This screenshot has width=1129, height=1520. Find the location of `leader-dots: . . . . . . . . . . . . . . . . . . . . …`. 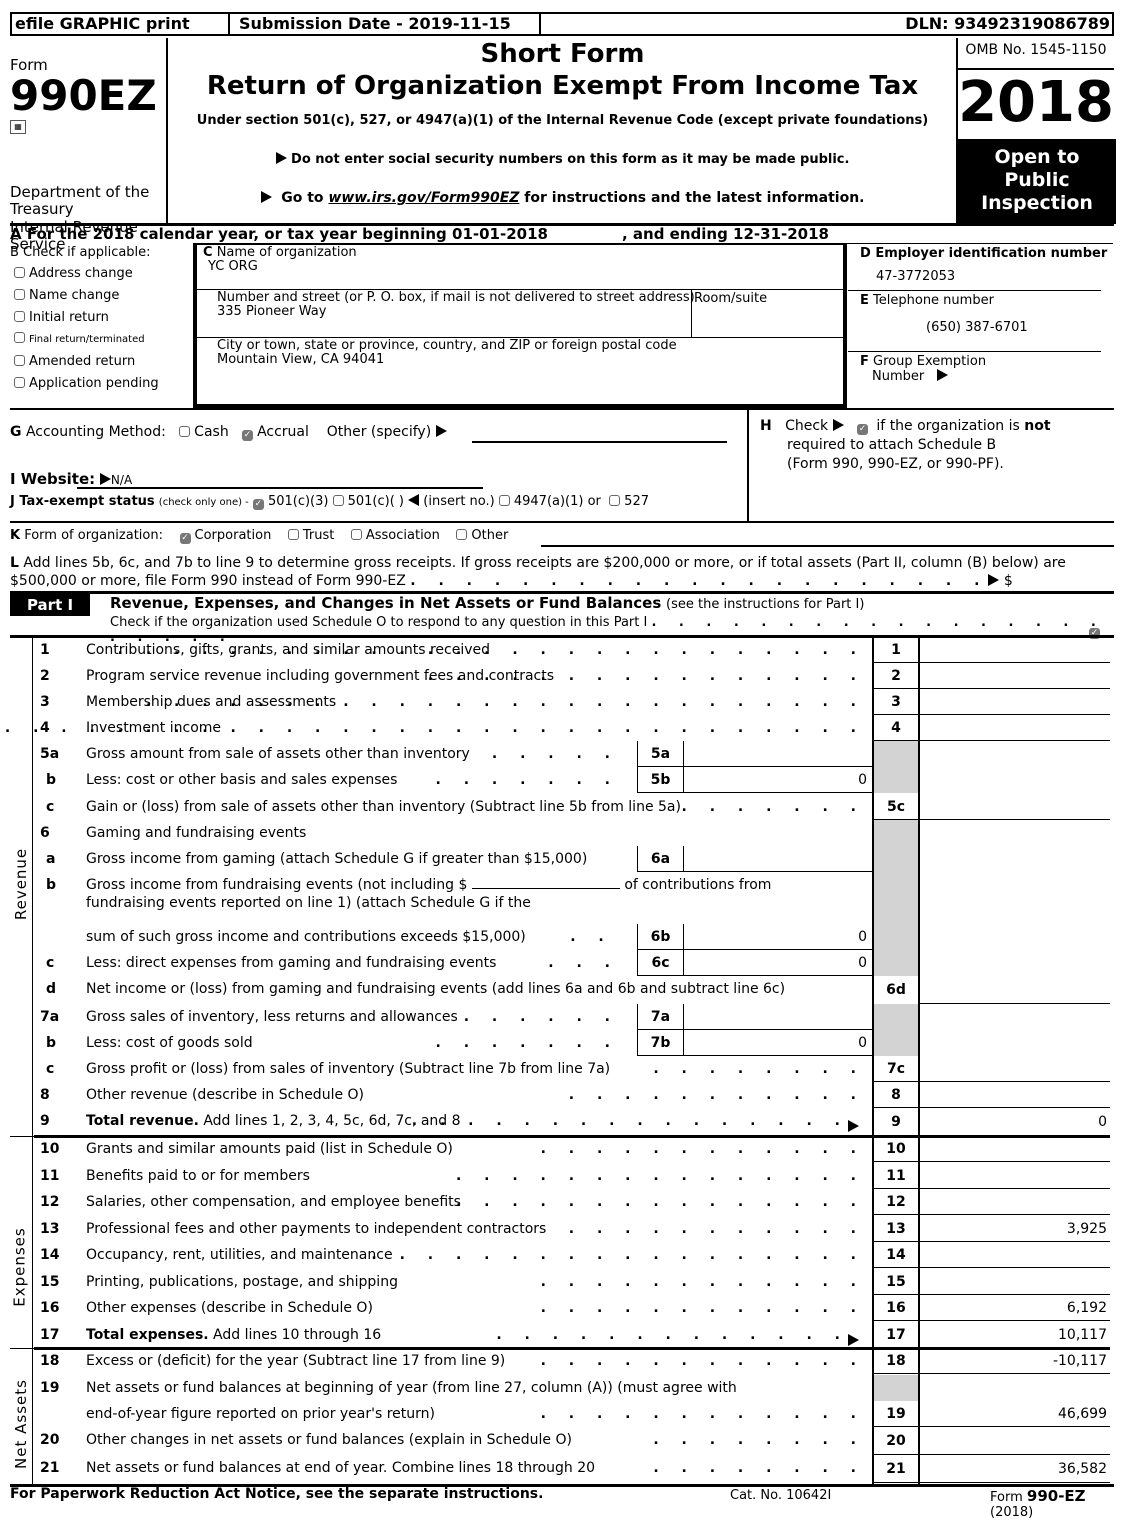

leader-dots: . . . . . . . . . . . . . . . . . . . . … is located at coordinates (505, 702).